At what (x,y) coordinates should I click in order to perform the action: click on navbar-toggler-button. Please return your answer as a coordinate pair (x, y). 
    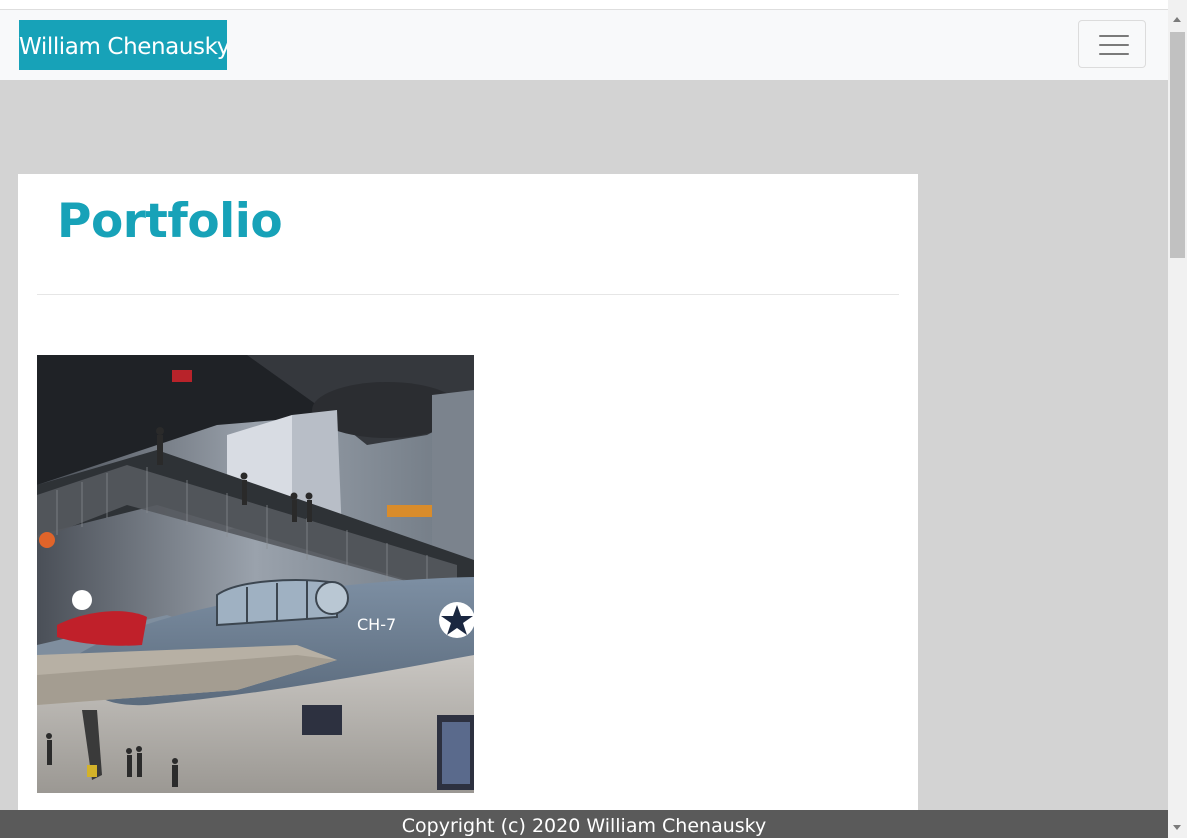
    Looking at the image, I should click on (1112, 44).